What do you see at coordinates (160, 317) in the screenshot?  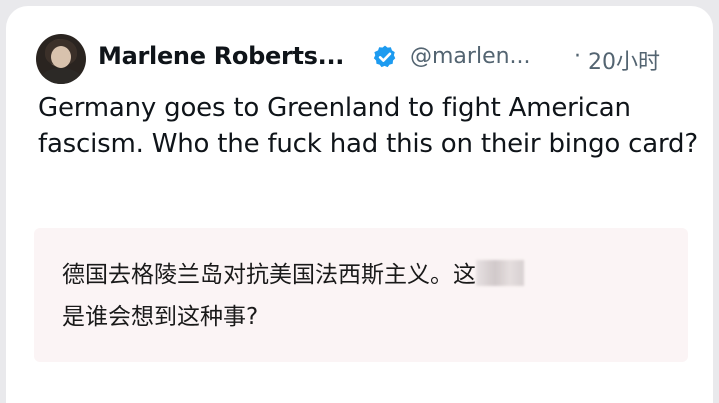 I see `translation-text-part-2: 是谁会想到这种事?` at bounding box center [160, 317].